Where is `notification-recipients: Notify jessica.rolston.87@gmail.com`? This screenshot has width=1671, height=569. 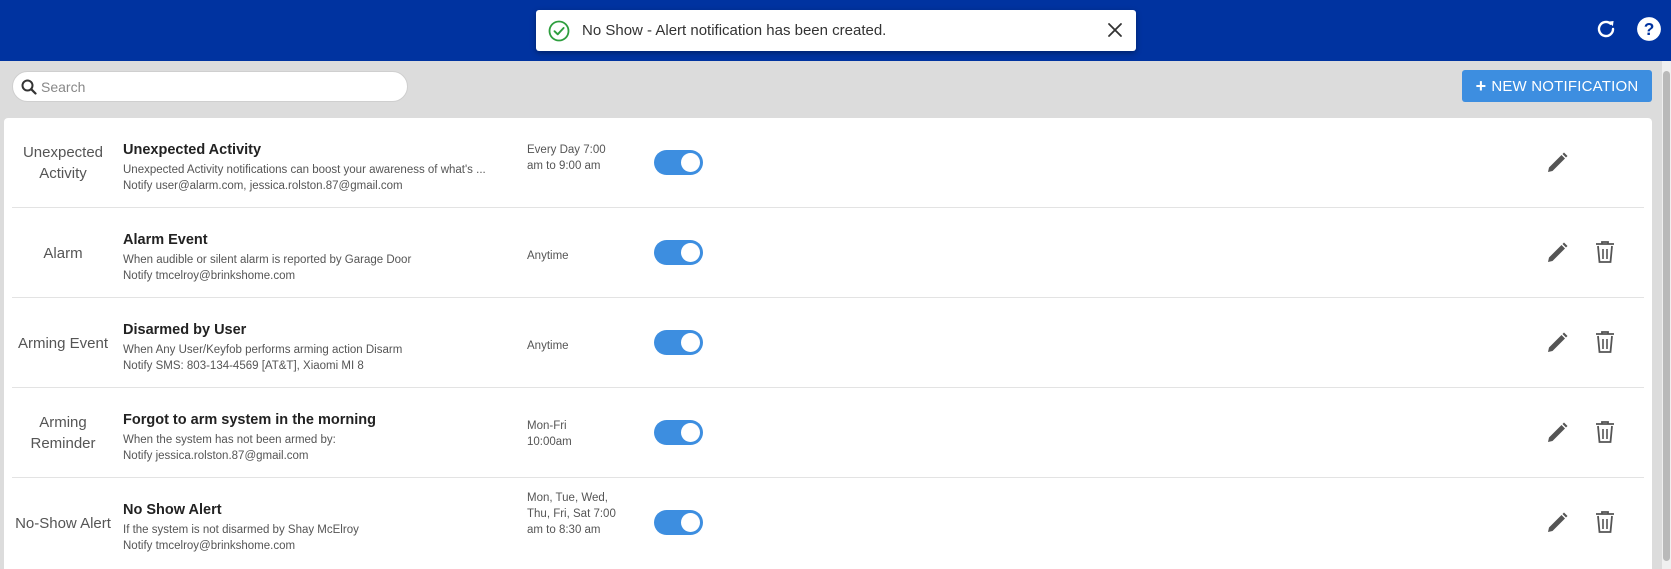
notification-recipients: Notify jessica.rolston.87@gmail.com is located at coordinates (216, 456).